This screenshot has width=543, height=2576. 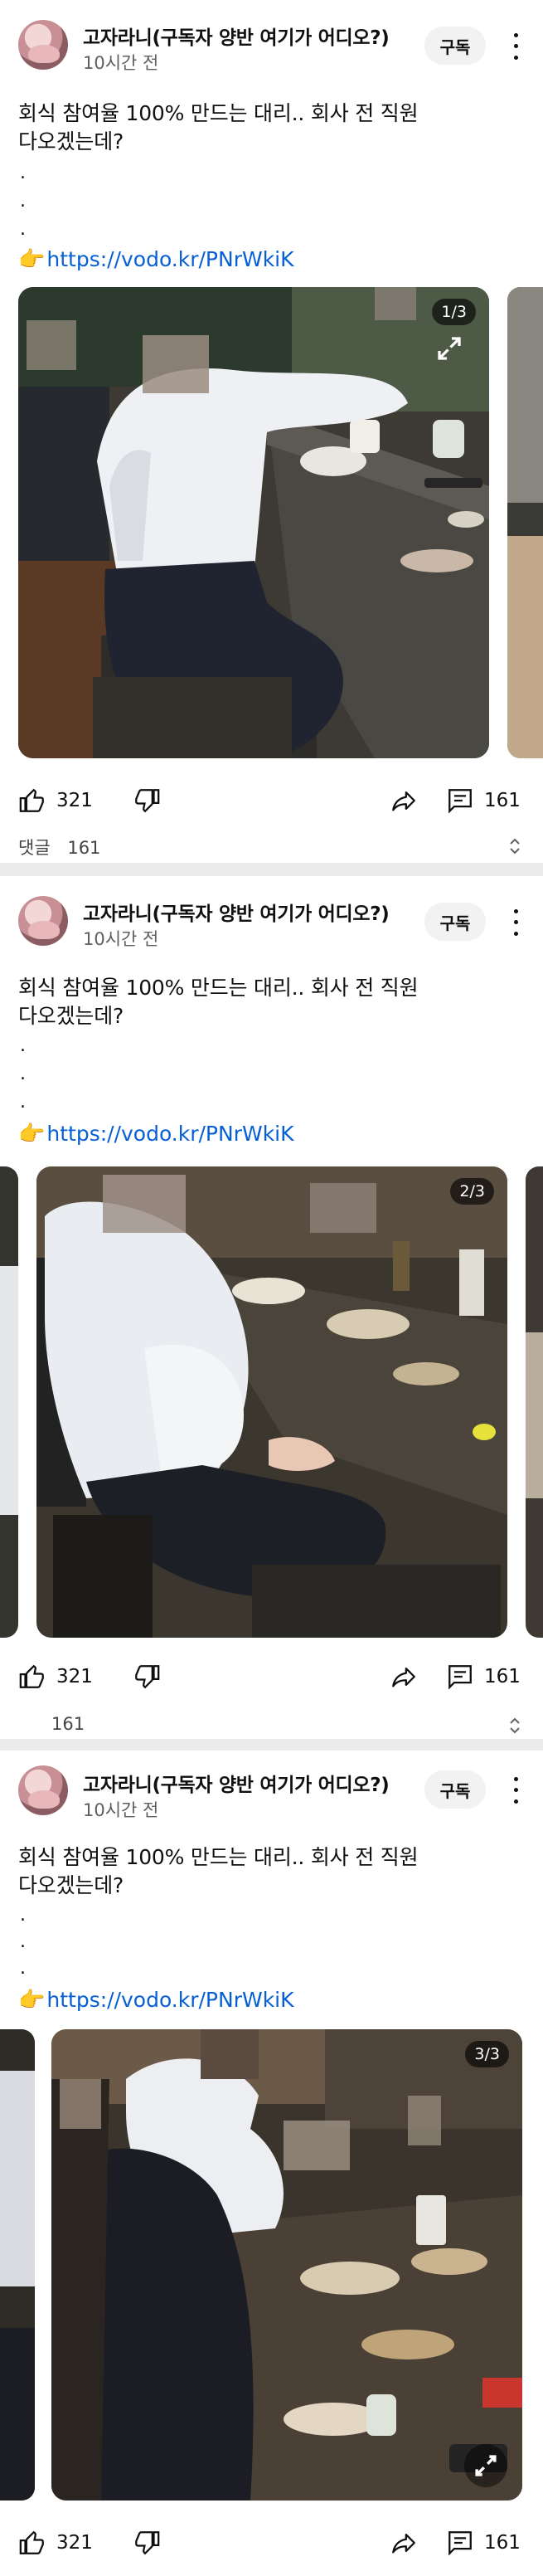 What do you see at coordinates (59, 847) in the screenshot?
I see `comment-preview-row: 댓글 161` at bounding box center [59, 847].